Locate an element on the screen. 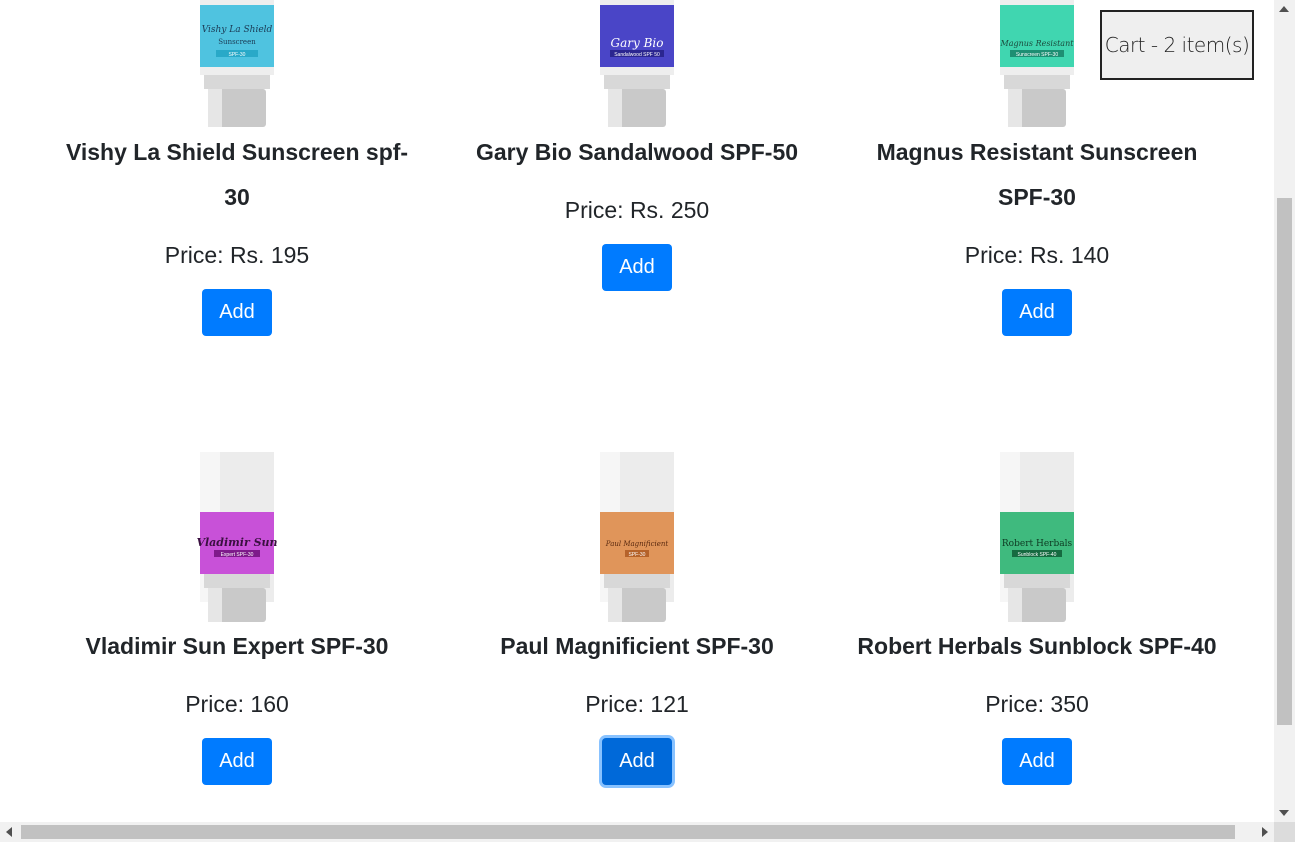 The width and height of the screenshot is (1295, 842). svg-text: Magnus Resistant is located at coordinates (1037, 43).